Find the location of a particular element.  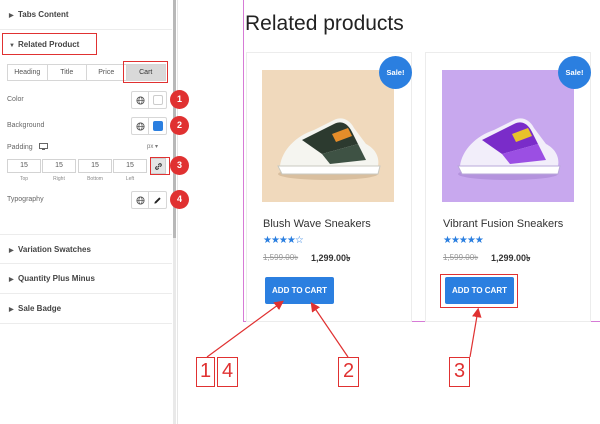

typography-label: Typography is located at coordinates (25, 199).